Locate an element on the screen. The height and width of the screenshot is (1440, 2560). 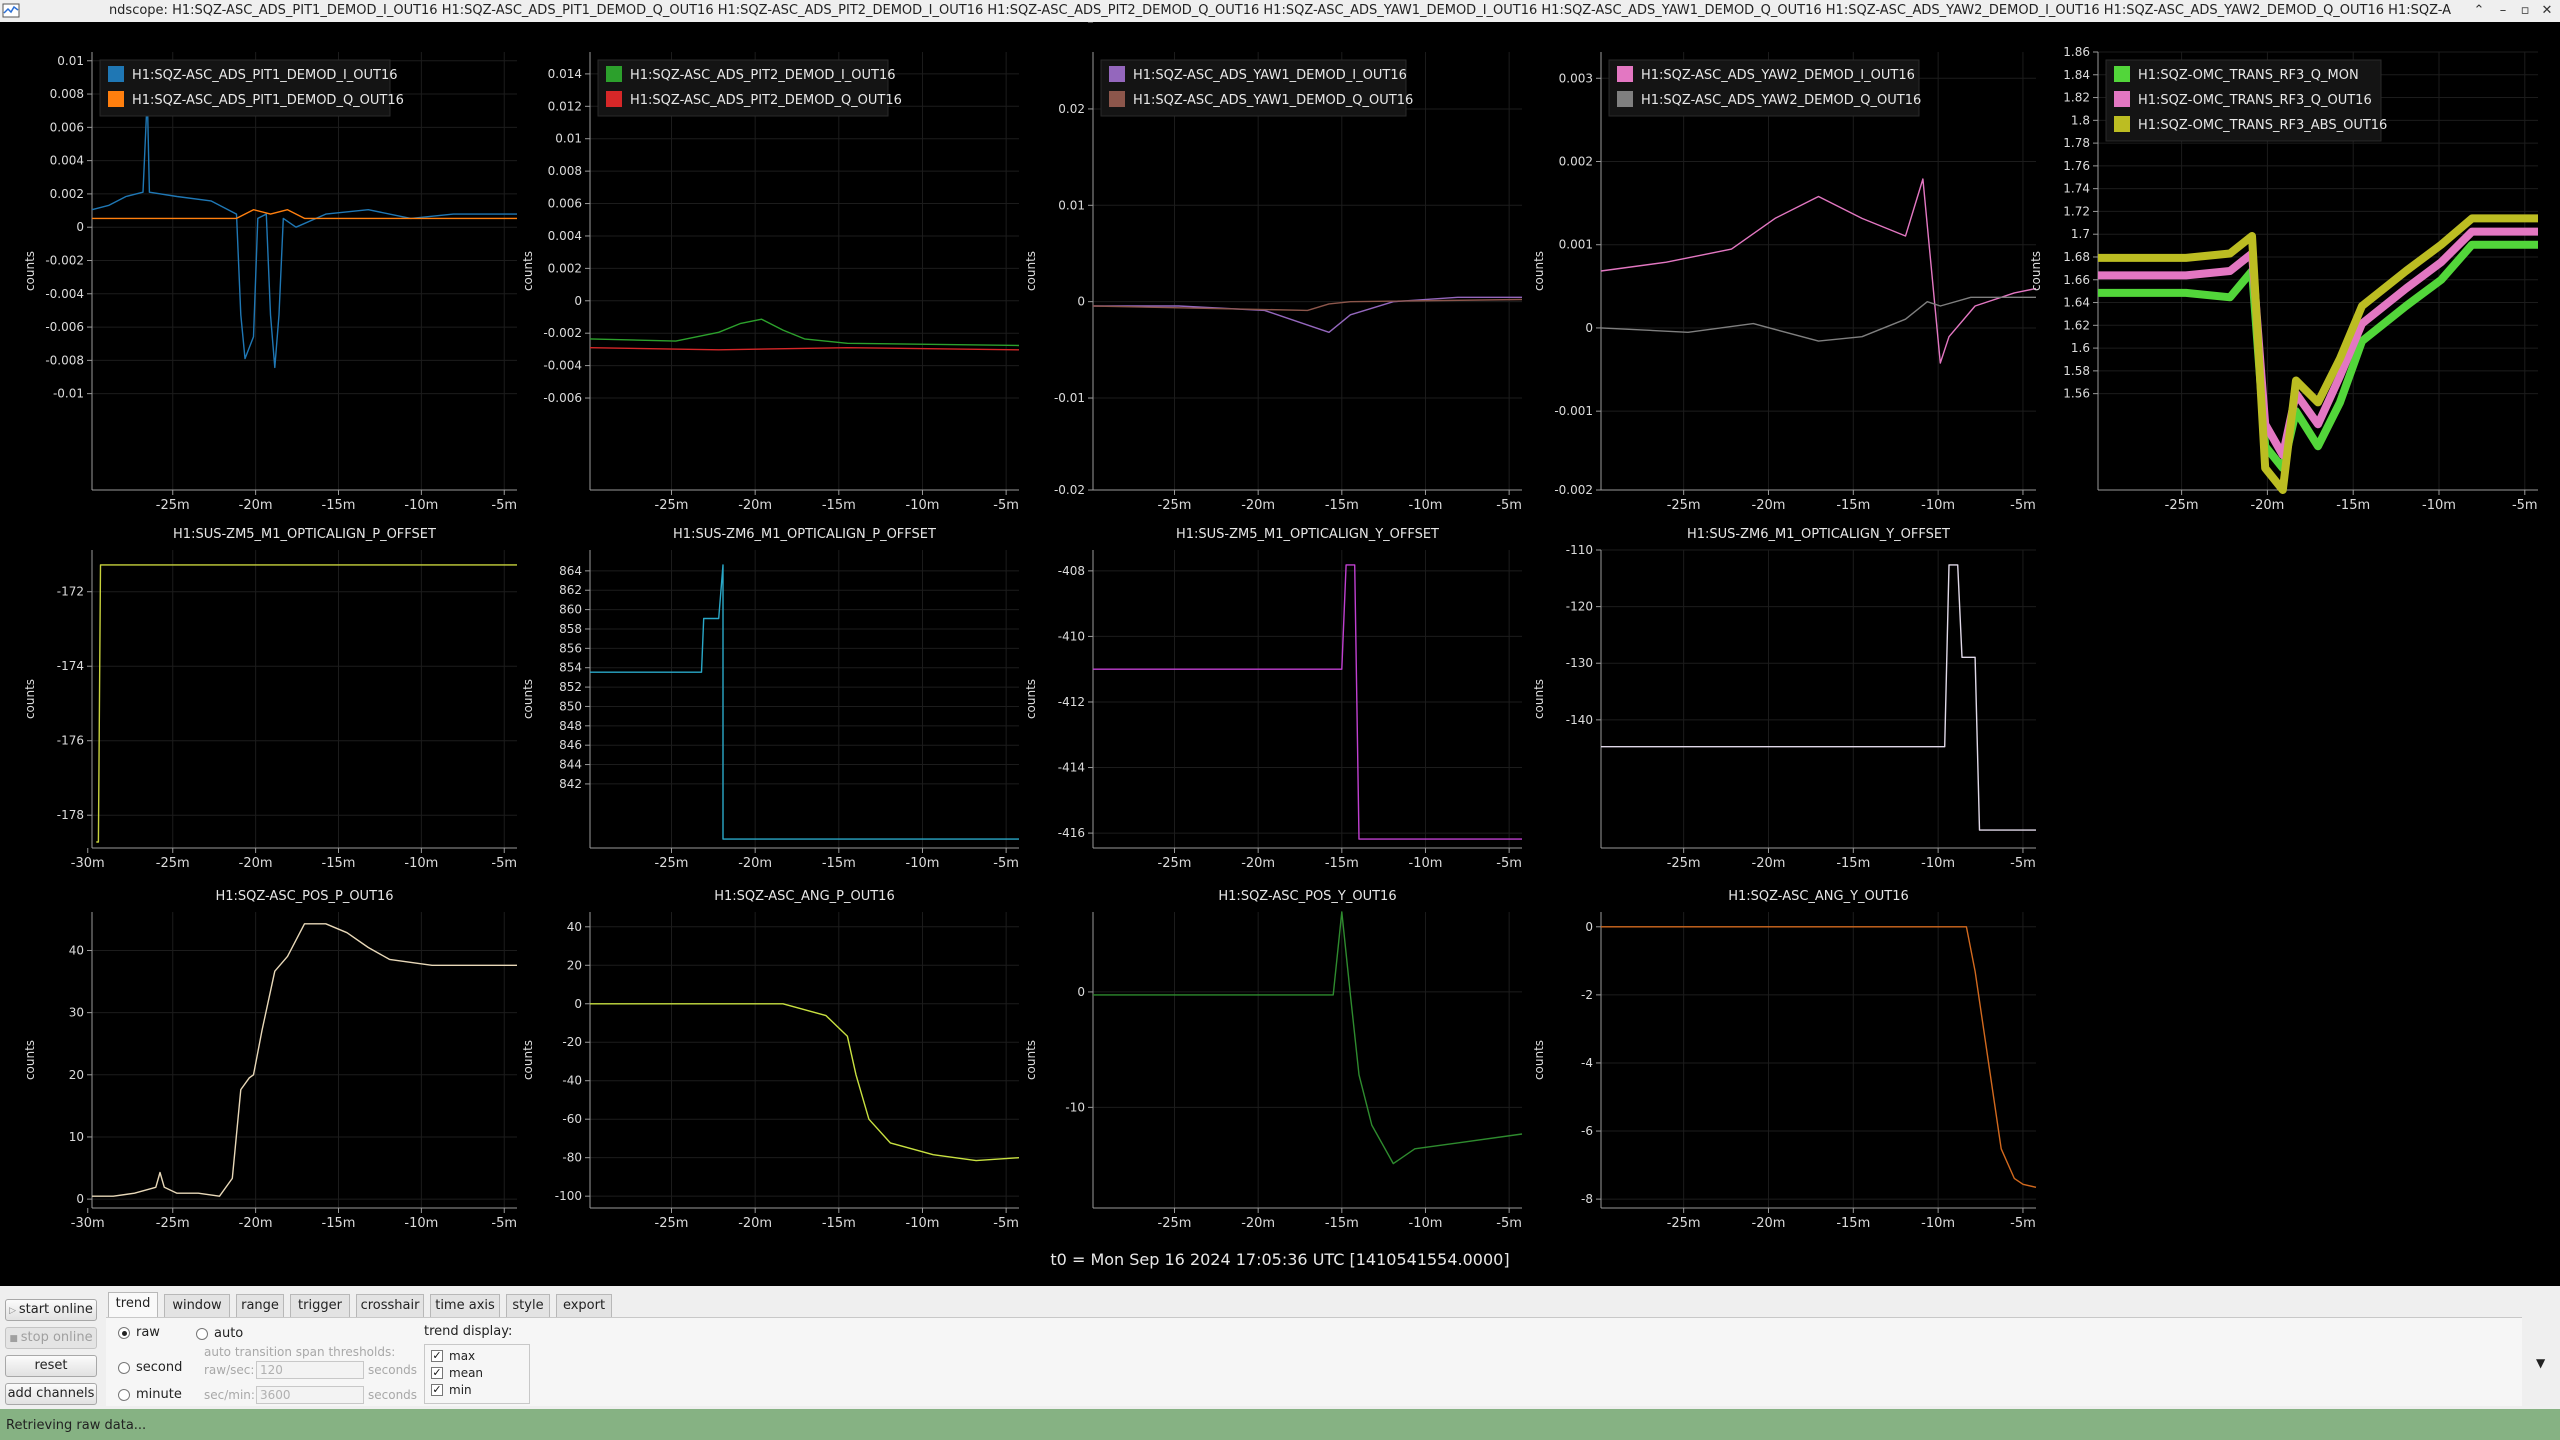
y-tick-label: -0.02 is located at coordinates (1069, 490).